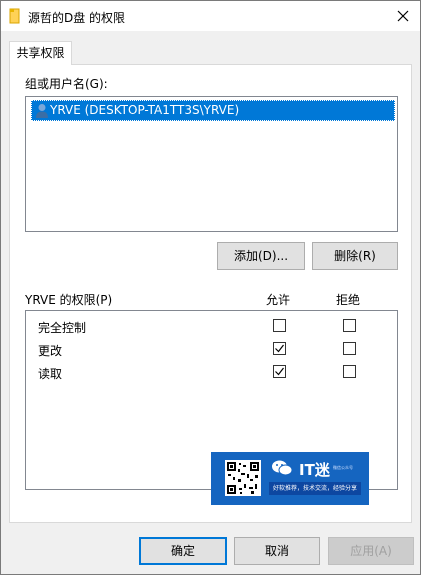  What do you see at coordinates (314, 470) in the screenshot?
I see `watermark-title: IT迷` at bounding box center [314, 470].